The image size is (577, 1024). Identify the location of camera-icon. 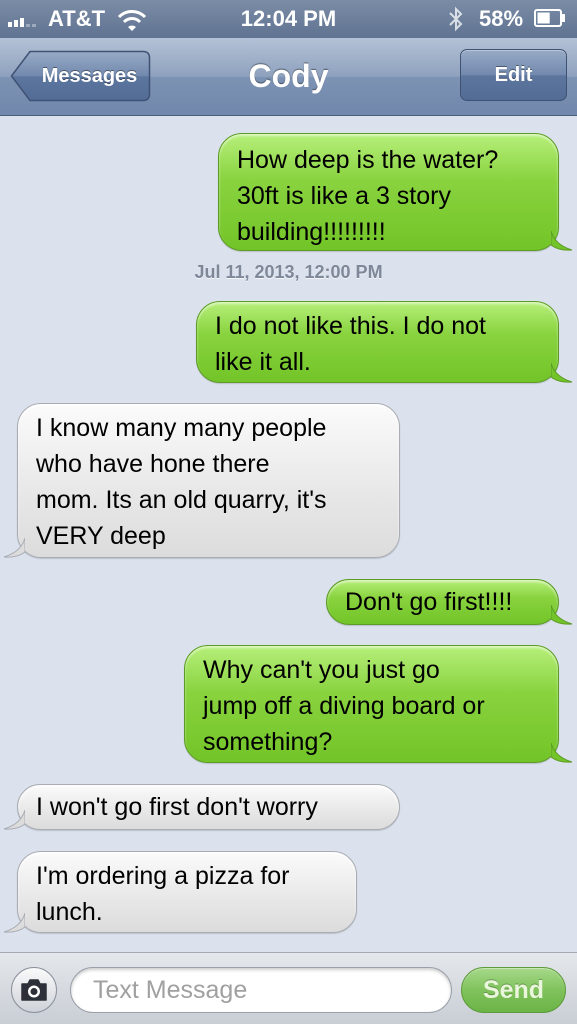
(34, 990).